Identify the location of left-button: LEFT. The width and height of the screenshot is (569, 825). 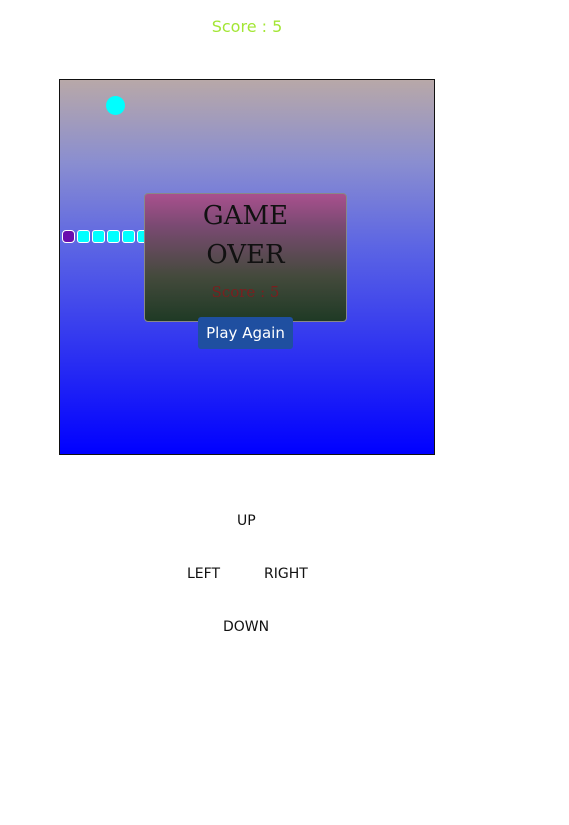
(203, 574).